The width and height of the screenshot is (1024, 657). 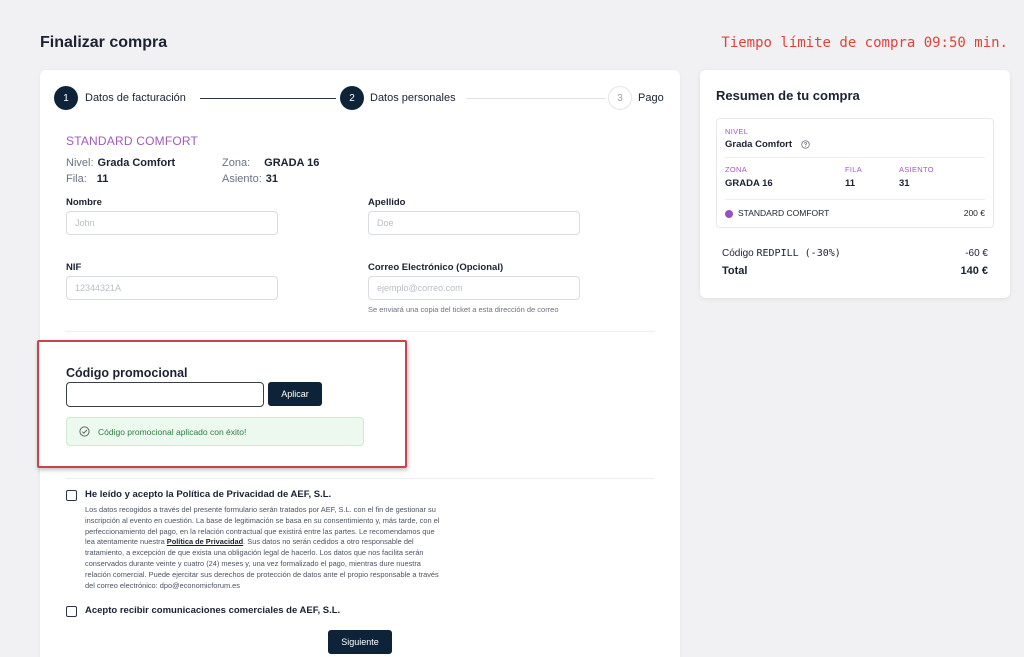 I want to click on timer-value: 09:50 min., so click(x=965, y=43).